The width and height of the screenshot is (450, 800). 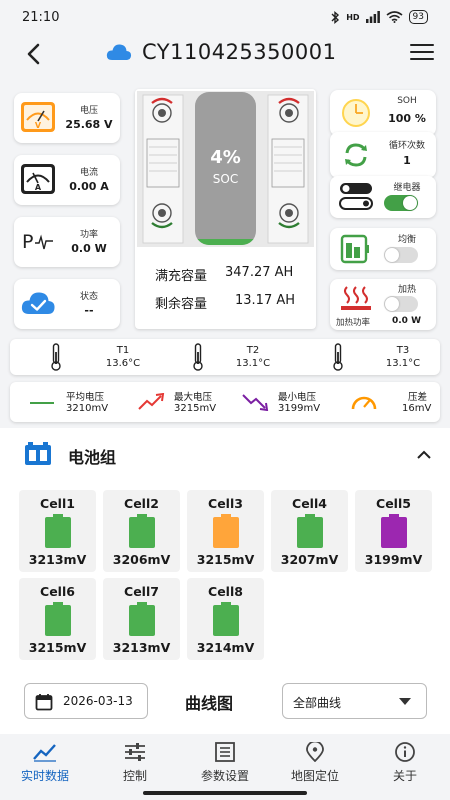 I want to click on temp-label: T1, so click(x=123, y=350).